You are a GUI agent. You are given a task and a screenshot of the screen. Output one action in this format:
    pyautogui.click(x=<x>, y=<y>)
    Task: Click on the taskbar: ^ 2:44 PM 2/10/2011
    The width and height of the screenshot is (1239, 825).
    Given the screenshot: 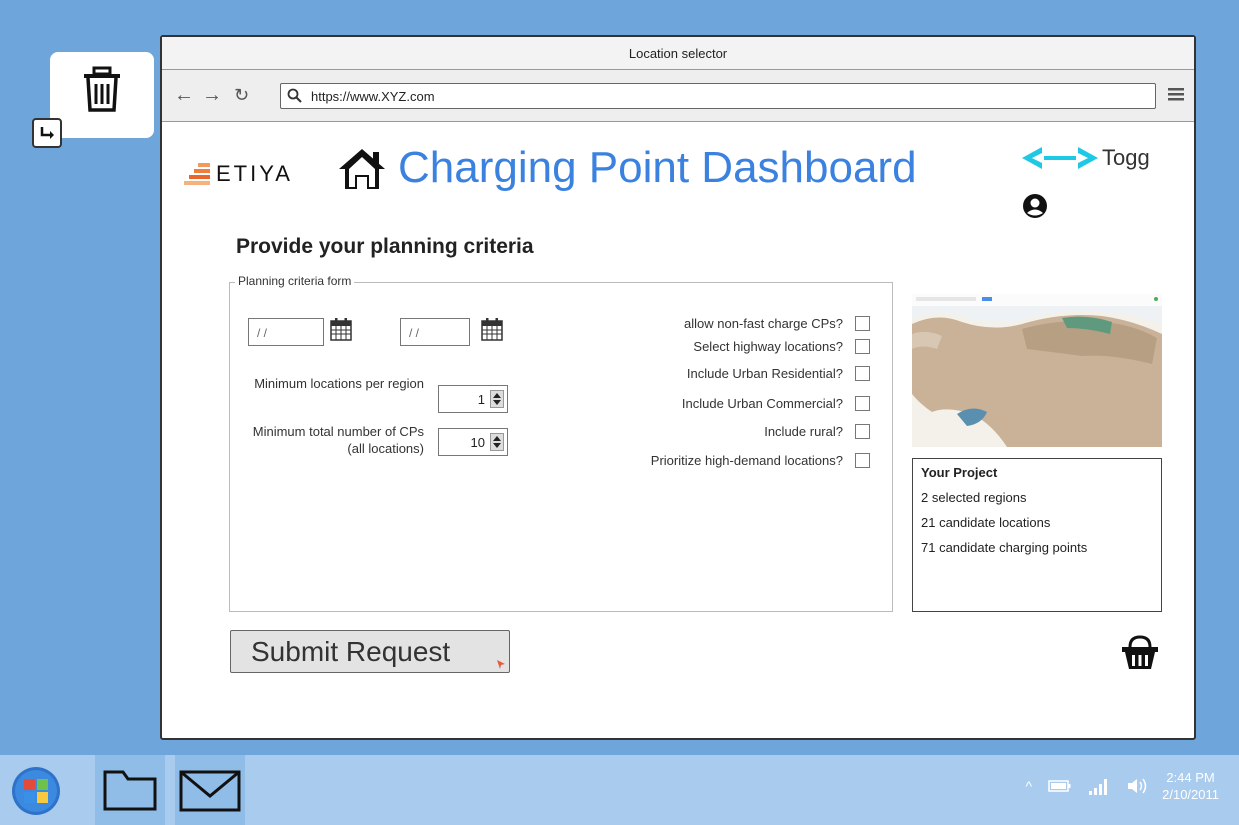 What is the action you would take?
    pyautogui.click(x=619, y=790)
    